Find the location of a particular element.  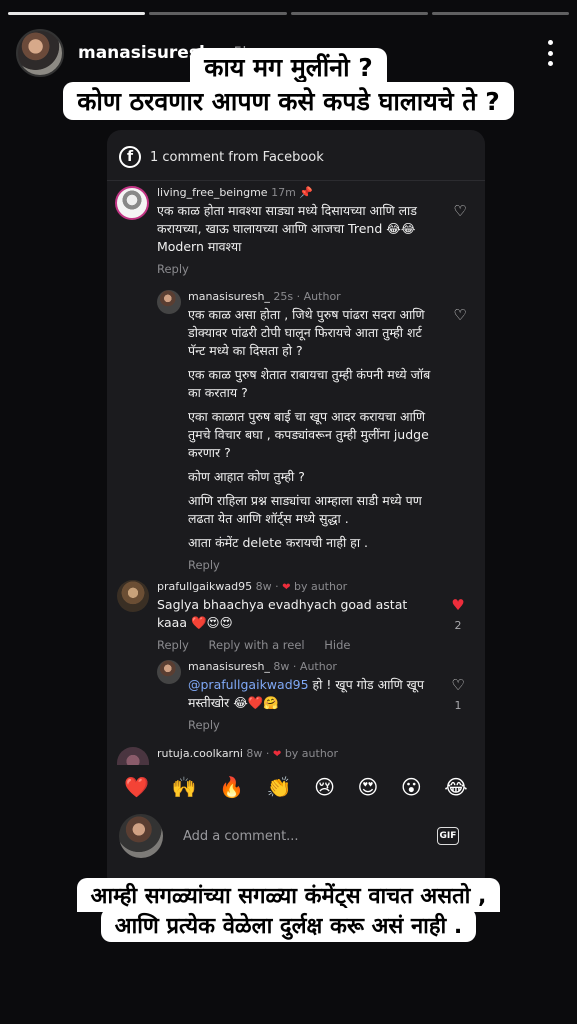

emoji-raised-hands: 🙌 is located at coordinates (184, 787).